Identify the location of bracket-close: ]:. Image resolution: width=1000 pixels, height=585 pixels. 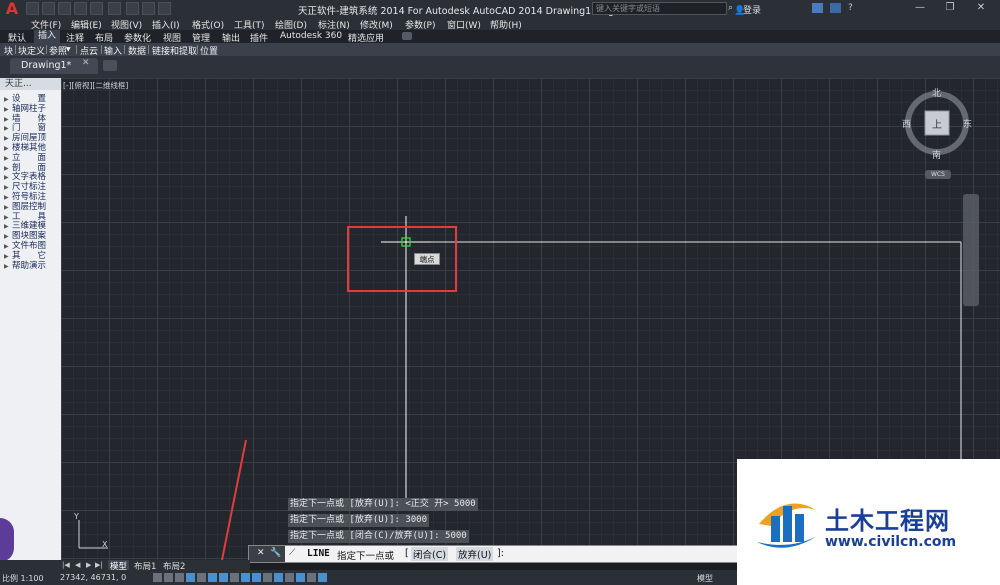
(500, 553).